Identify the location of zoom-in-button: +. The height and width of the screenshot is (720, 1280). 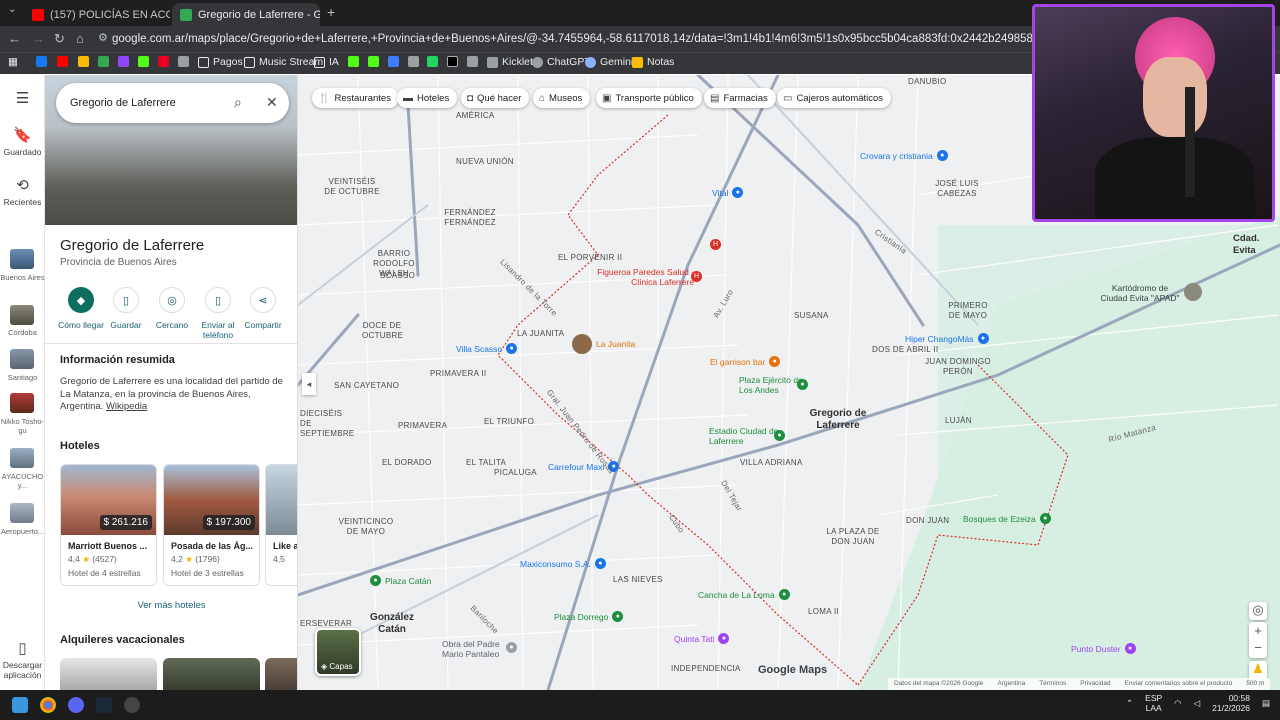
(1258, 630).